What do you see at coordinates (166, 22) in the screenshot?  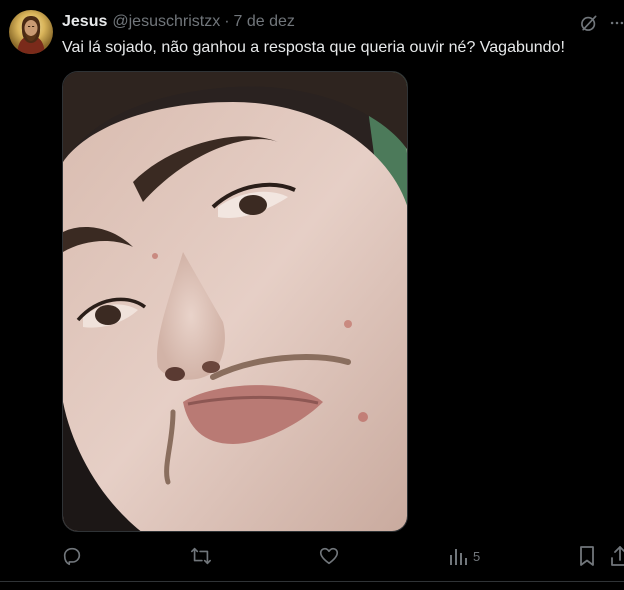 I see `user-handle: @jesuschristzx` at bounding box center [166, 22].